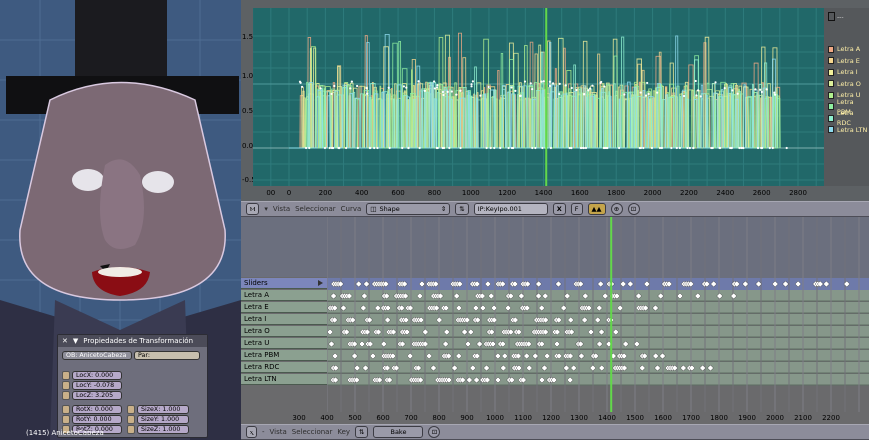  I want to click on sizez-field: SizeZ: 1.000, so click(163, 429).